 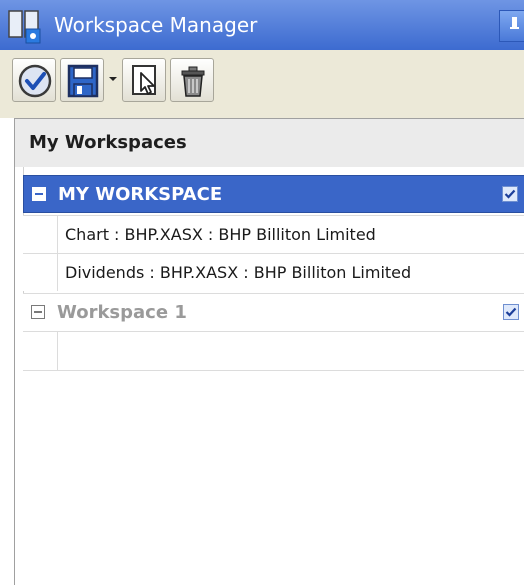 What do you see at coordinates (262, 114) in the screenshot?
I see `toolbar-separator` at bounding box center [262, 114].